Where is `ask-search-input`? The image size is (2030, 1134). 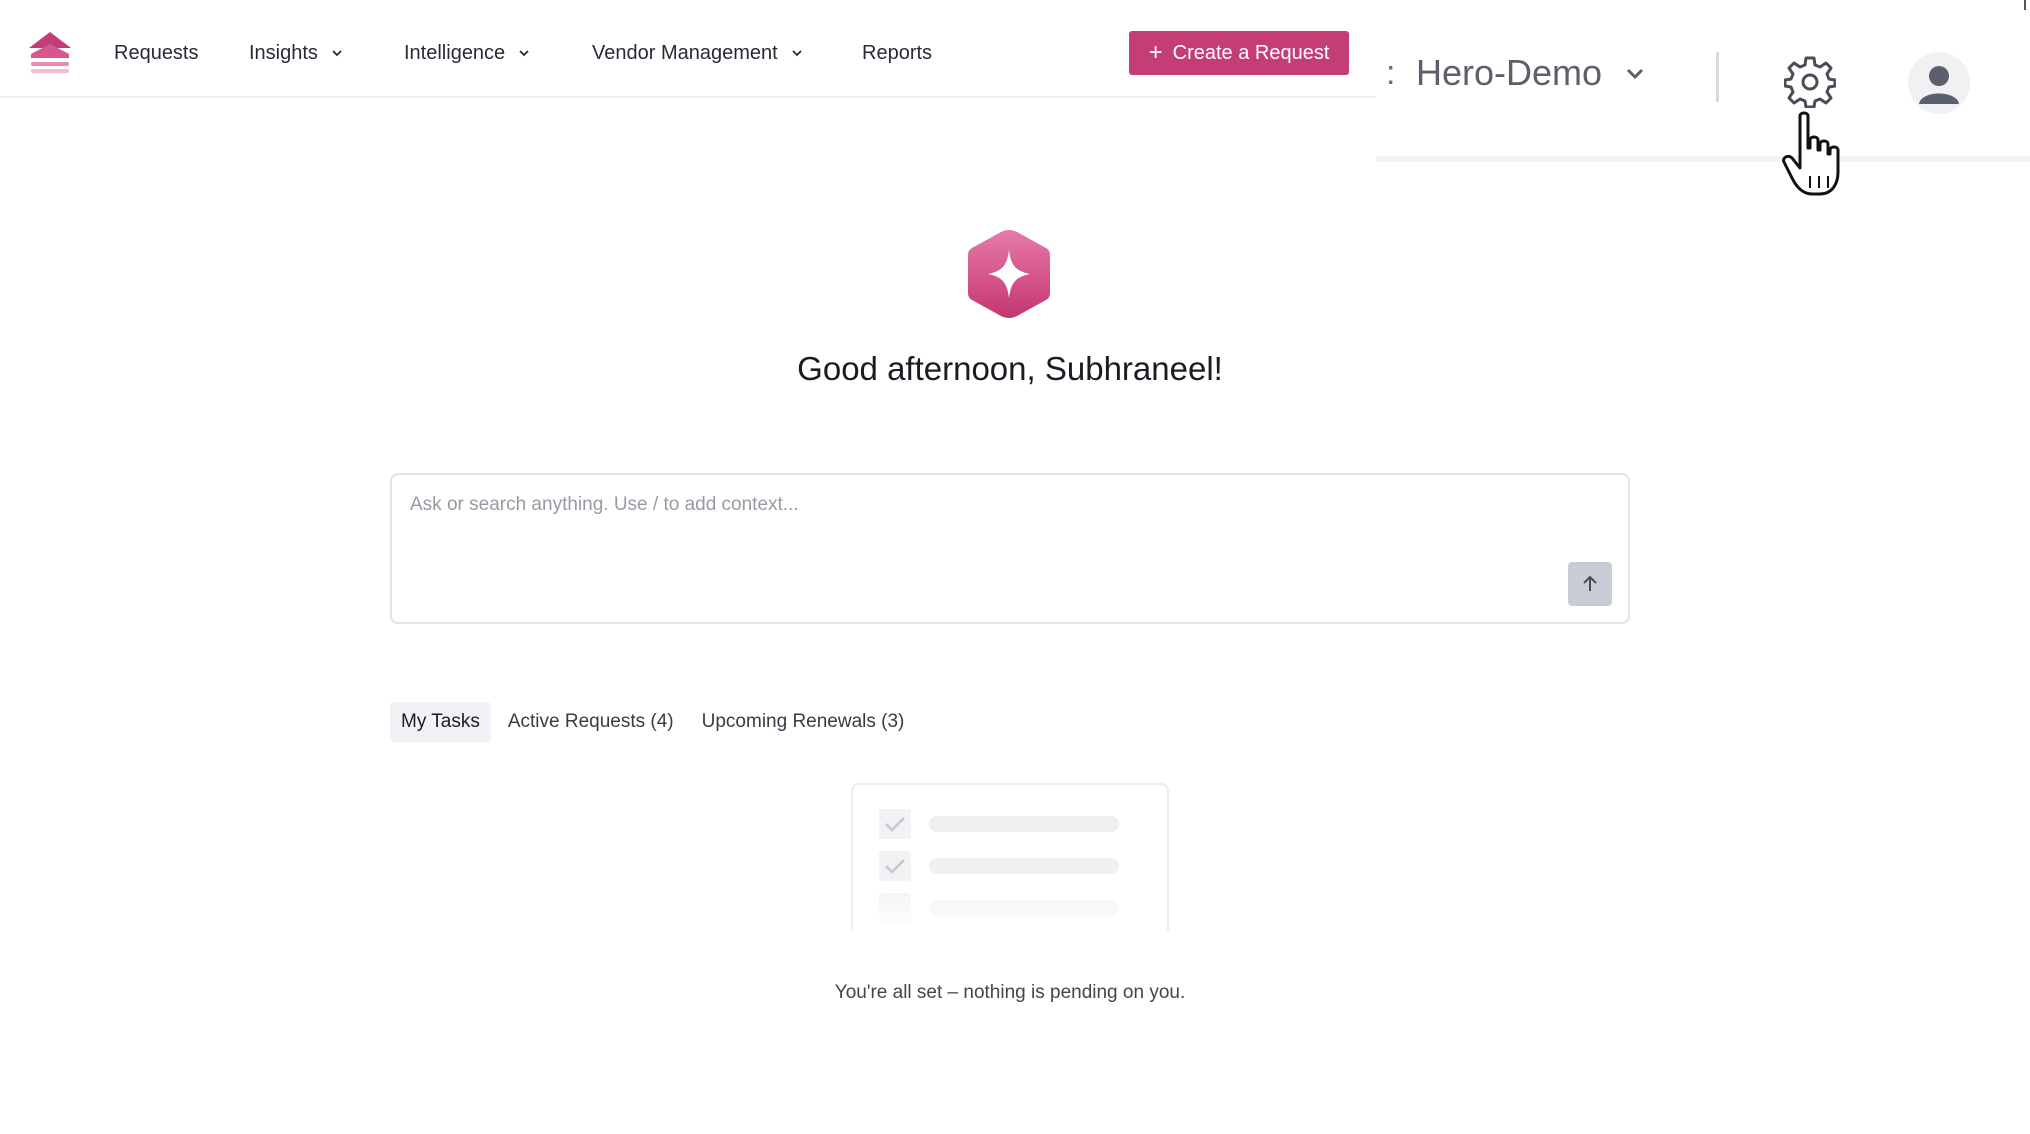 ask-search-input is located at coordinates (1000, 505).